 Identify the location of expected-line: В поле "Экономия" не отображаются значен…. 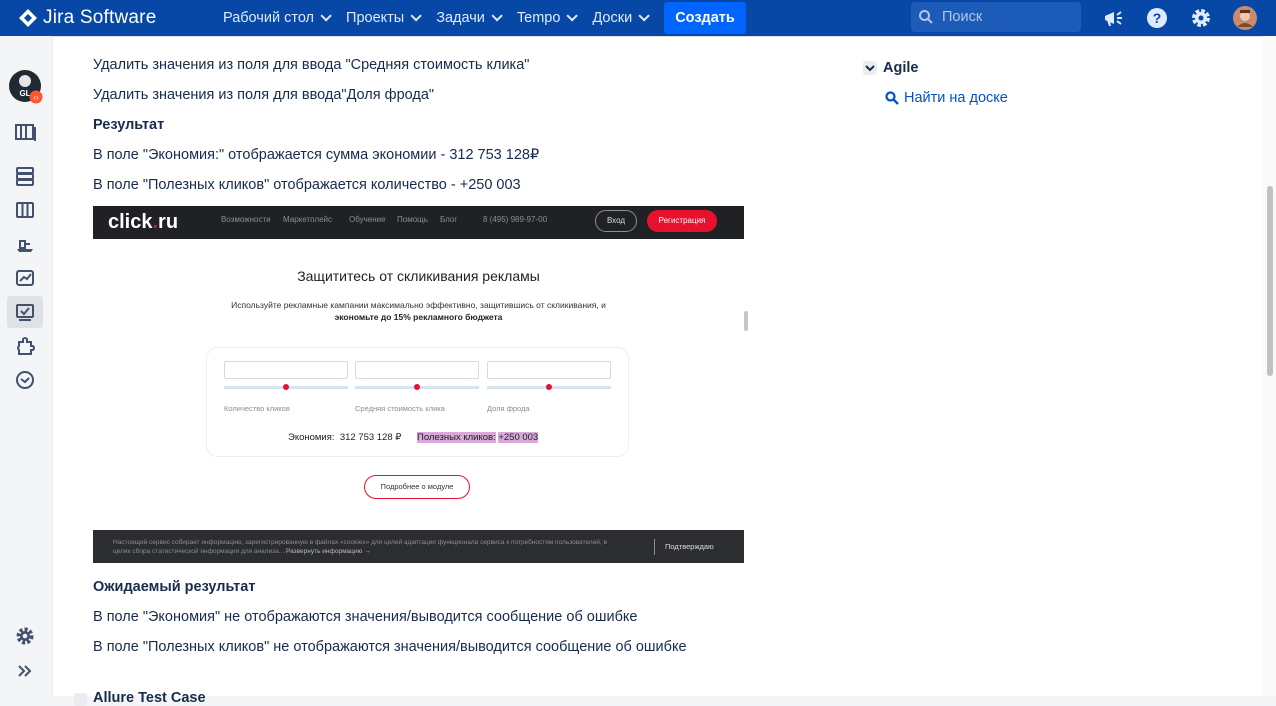
(365, 617).